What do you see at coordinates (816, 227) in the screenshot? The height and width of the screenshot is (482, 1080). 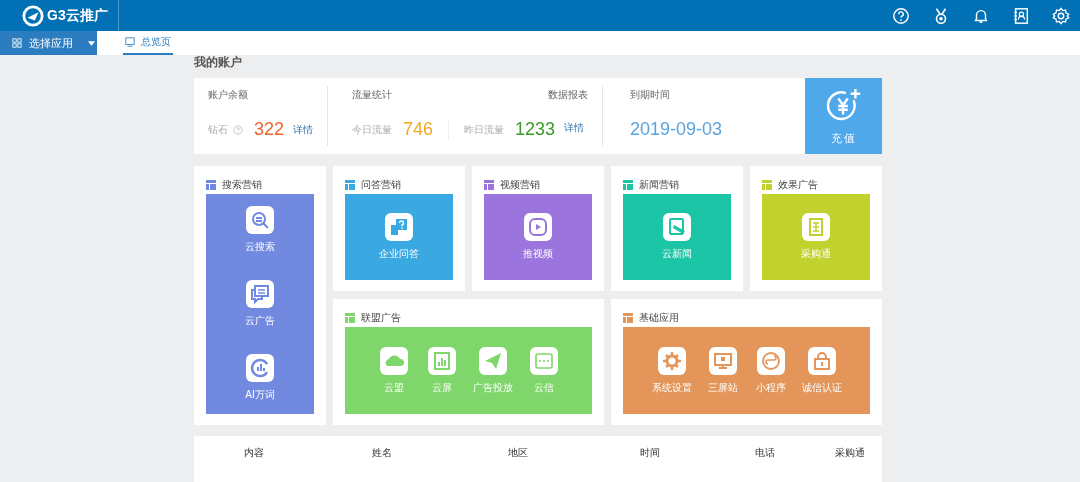 I see `clipboard-icon` at bounding box center [816, 227].